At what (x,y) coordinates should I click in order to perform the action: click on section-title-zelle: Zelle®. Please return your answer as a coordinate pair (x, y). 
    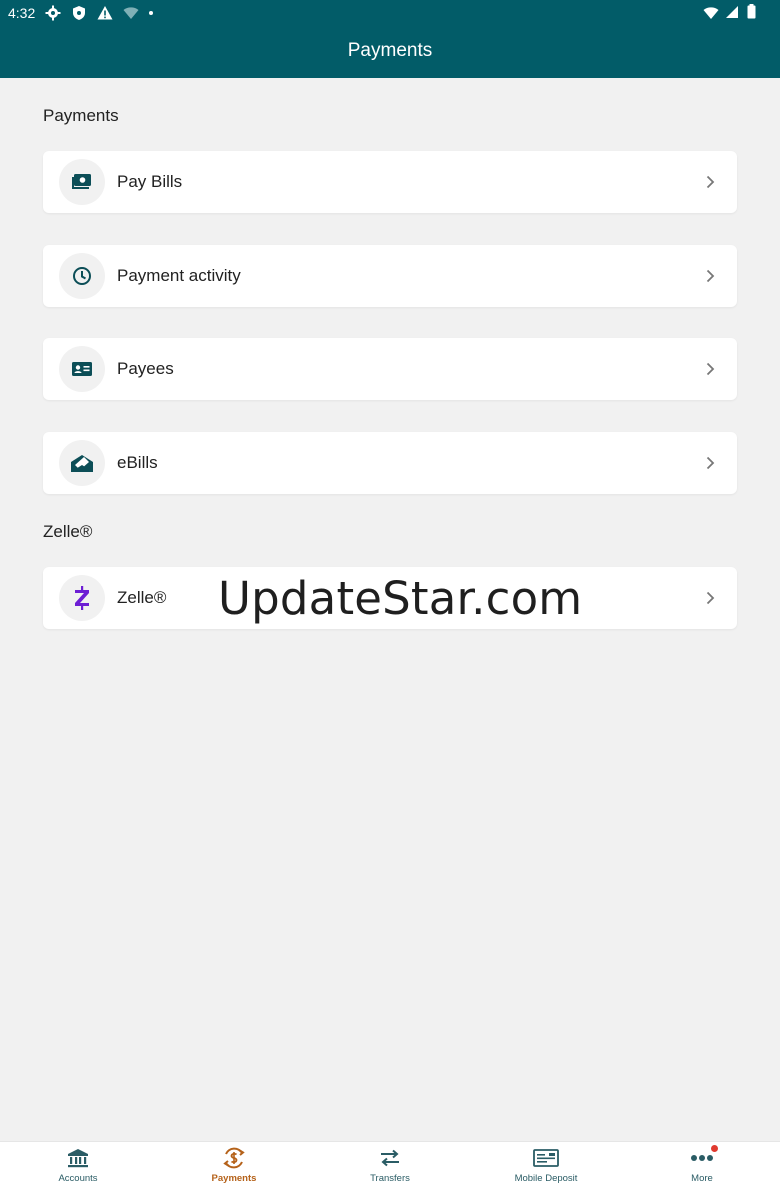
    Looking at the image, I should click on (68, 531).